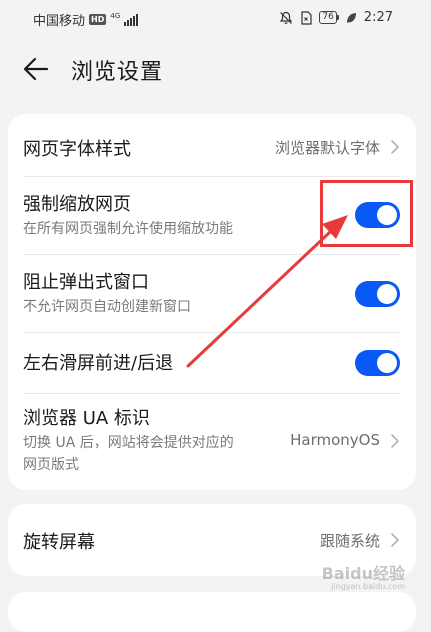 This screenshot has width=431, height=632. I want to click on block-popups-subtitle: 不允许网页自动创建新窗口, so click(107, 307).